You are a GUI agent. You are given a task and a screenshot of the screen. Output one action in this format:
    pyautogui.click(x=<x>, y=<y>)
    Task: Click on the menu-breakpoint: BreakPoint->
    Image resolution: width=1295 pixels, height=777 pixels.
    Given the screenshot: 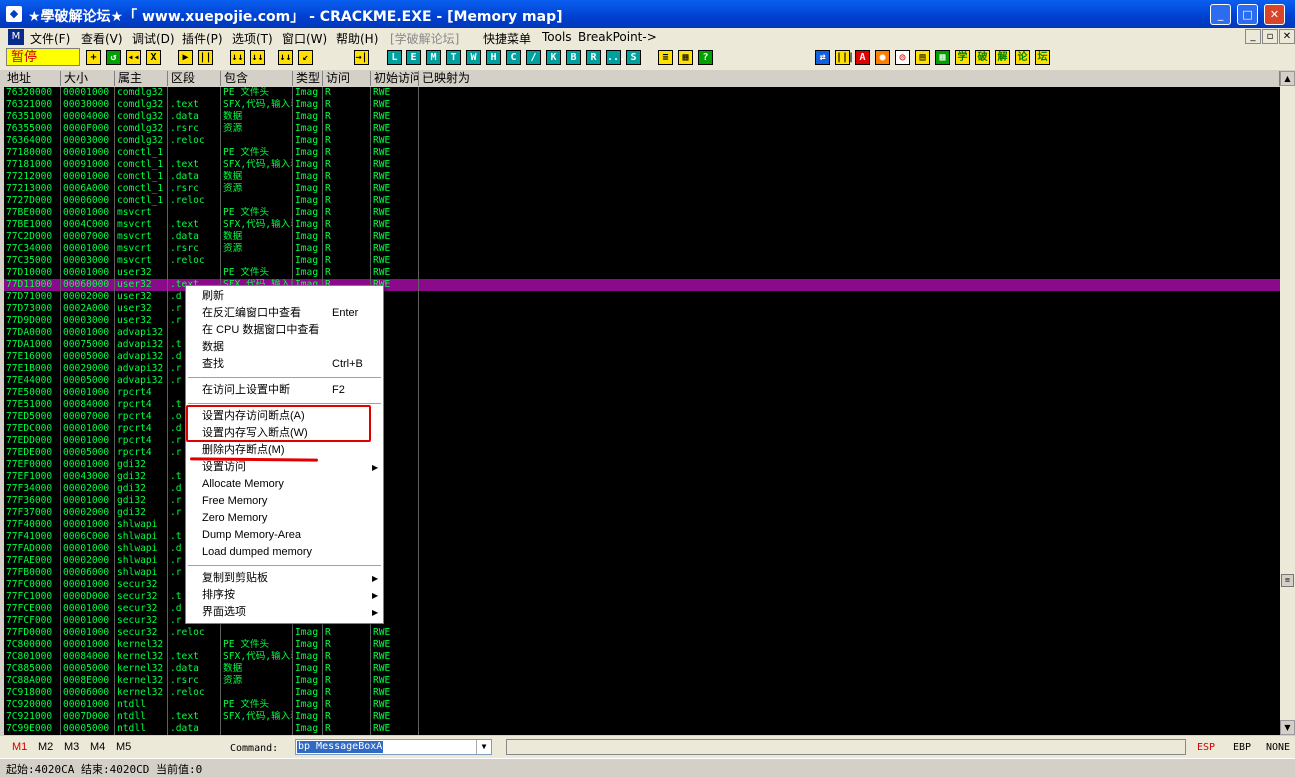 What is the action you would take?
    pyautogui.click(x=617, y=37)
    